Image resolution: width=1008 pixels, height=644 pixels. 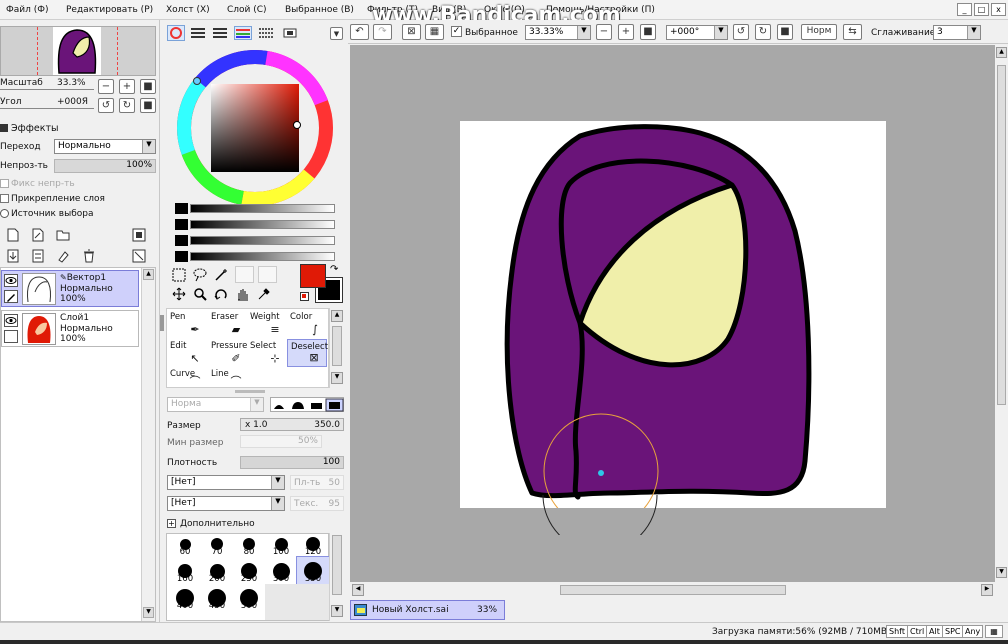 I want to click on tool-pen: Pen ✒, so click(x=187, y=324).